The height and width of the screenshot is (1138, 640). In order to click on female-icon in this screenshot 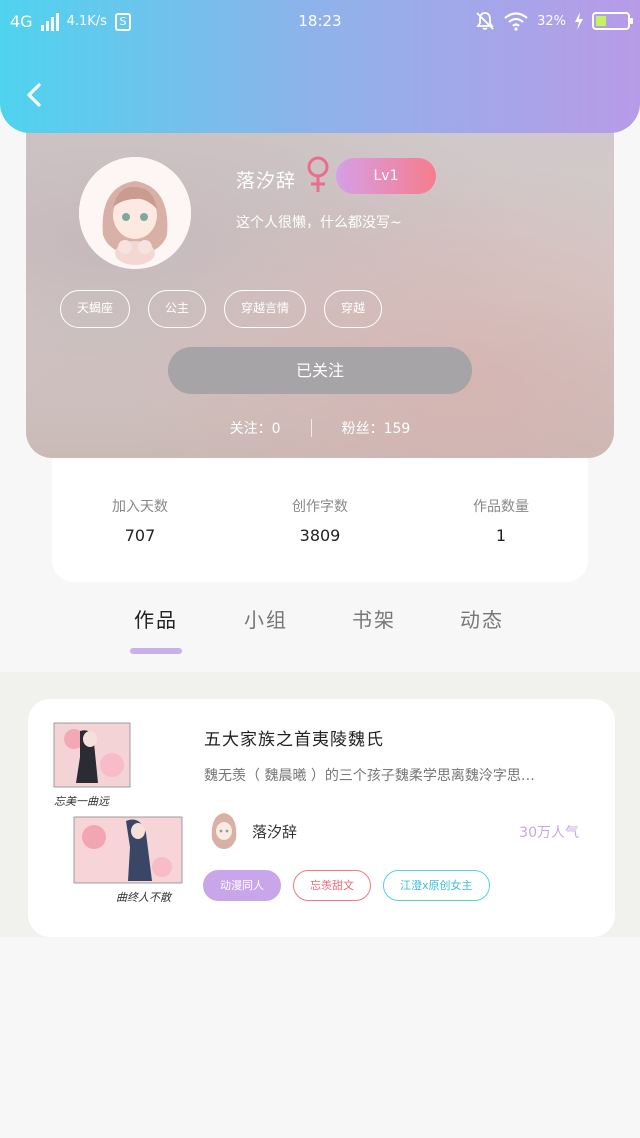, I will do `click(318, 174)`.